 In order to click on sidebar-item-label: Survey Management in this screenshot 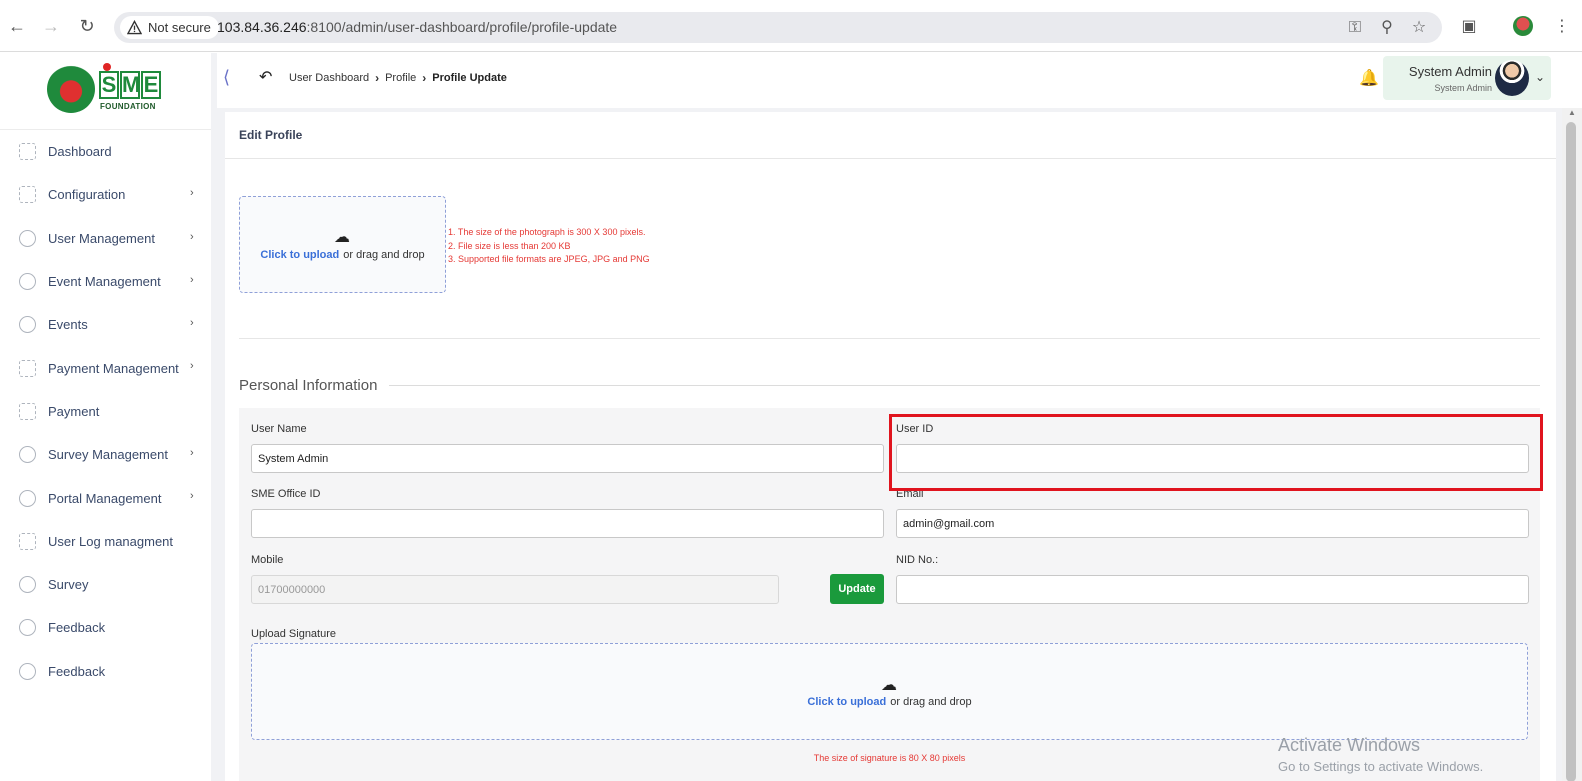, I will do `click(108, 455)`.